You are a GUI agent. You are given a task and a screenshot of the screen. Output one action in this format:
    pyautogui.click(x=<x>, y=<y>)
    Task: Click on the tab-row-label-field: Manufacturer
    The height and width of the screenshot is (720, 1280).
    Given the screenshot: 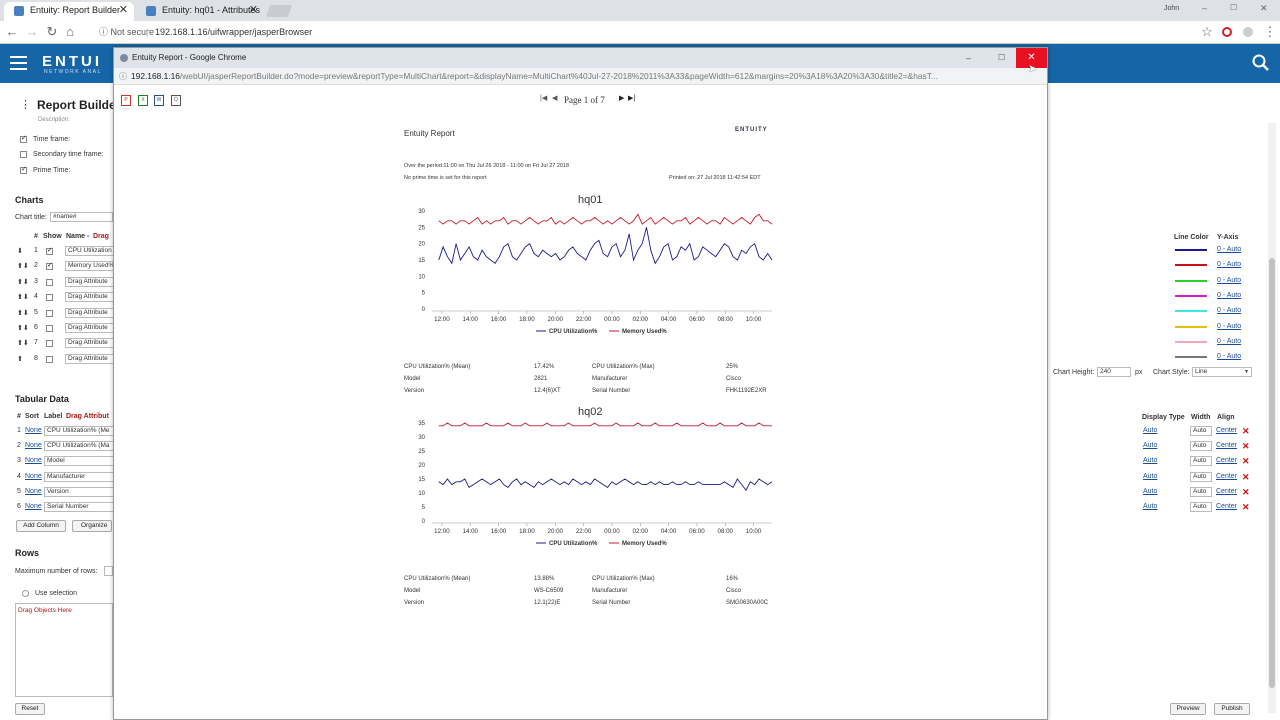 What is the action you would take?
    pyautogui.click(x=78, y=476)
    